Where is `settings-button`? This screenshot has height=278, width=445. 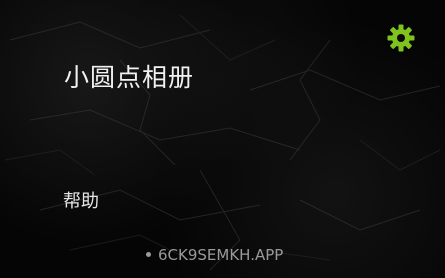 settings-button is located at coordinates (401, 38).